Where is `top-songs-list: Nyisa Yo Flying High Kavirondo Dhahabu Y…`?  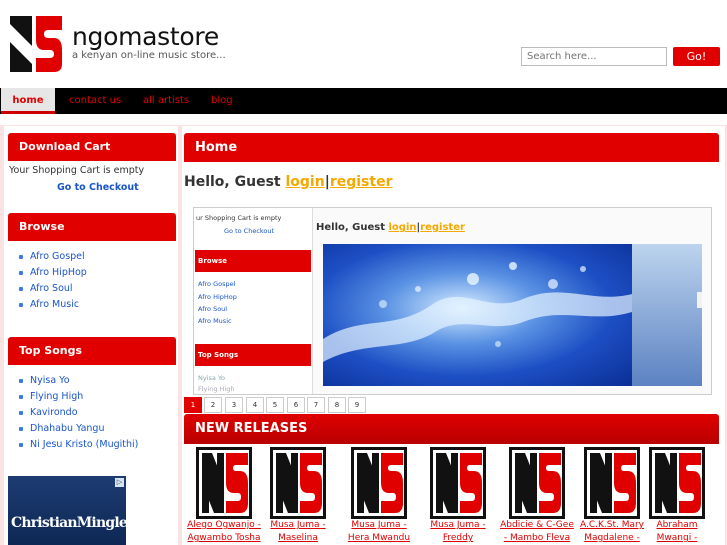
top-songs-list: Nyisa Yo Flying High Kavirondo Dhahabu Y… is located at coordinates (78, 413).